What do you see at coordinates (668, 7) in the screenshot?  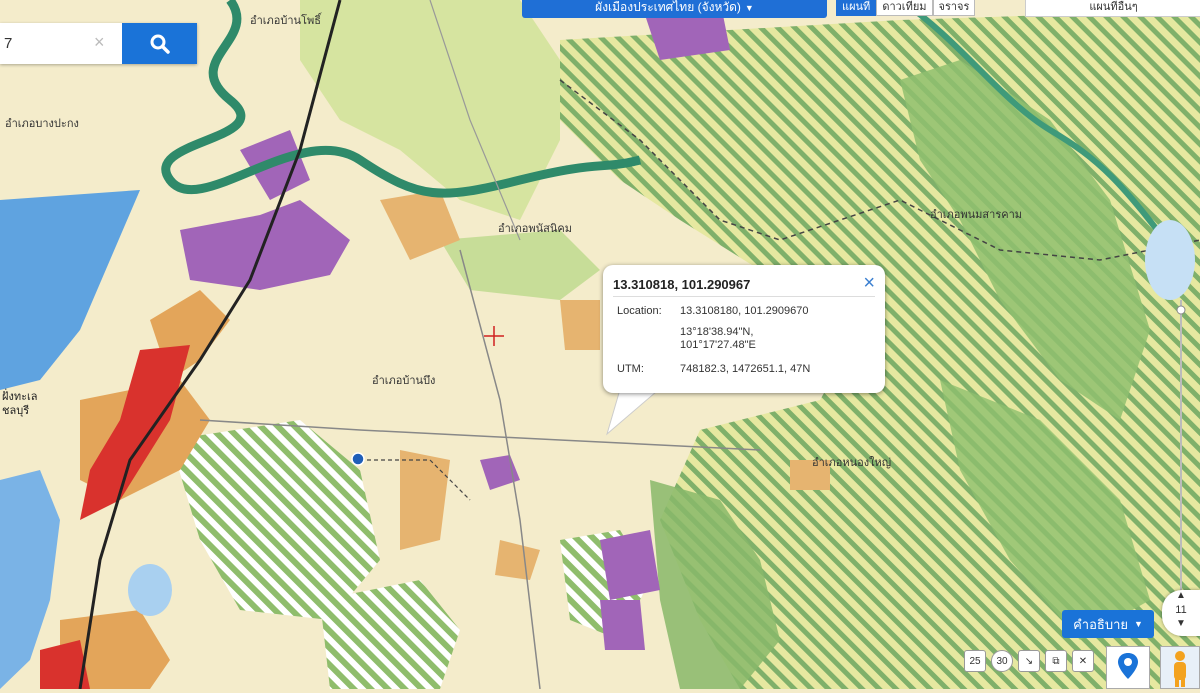 I see `layer-select-label: ผังเมืองประเทศไทย (จังหวัด)` at bounding box center [668, 7].